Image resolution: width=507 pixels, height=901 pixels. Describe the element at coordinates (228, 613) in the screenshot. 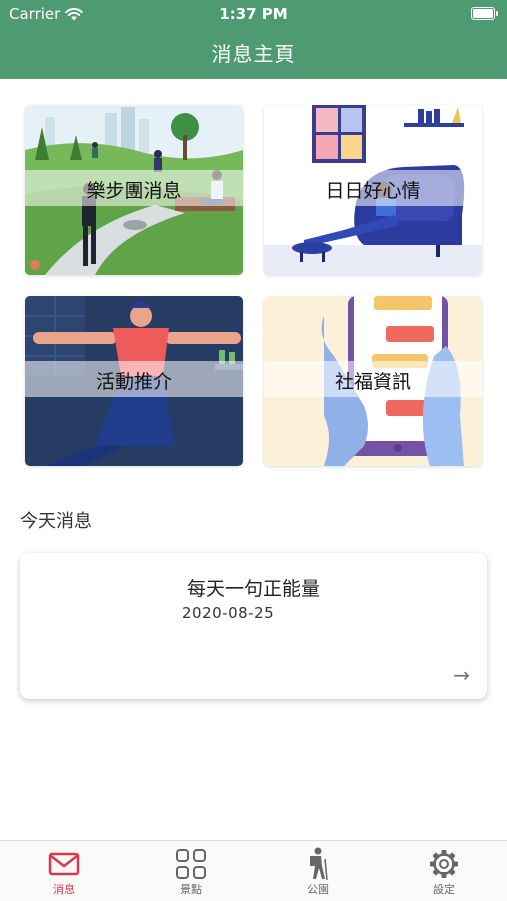

I see `news-date: 2020-08-25` at that location.